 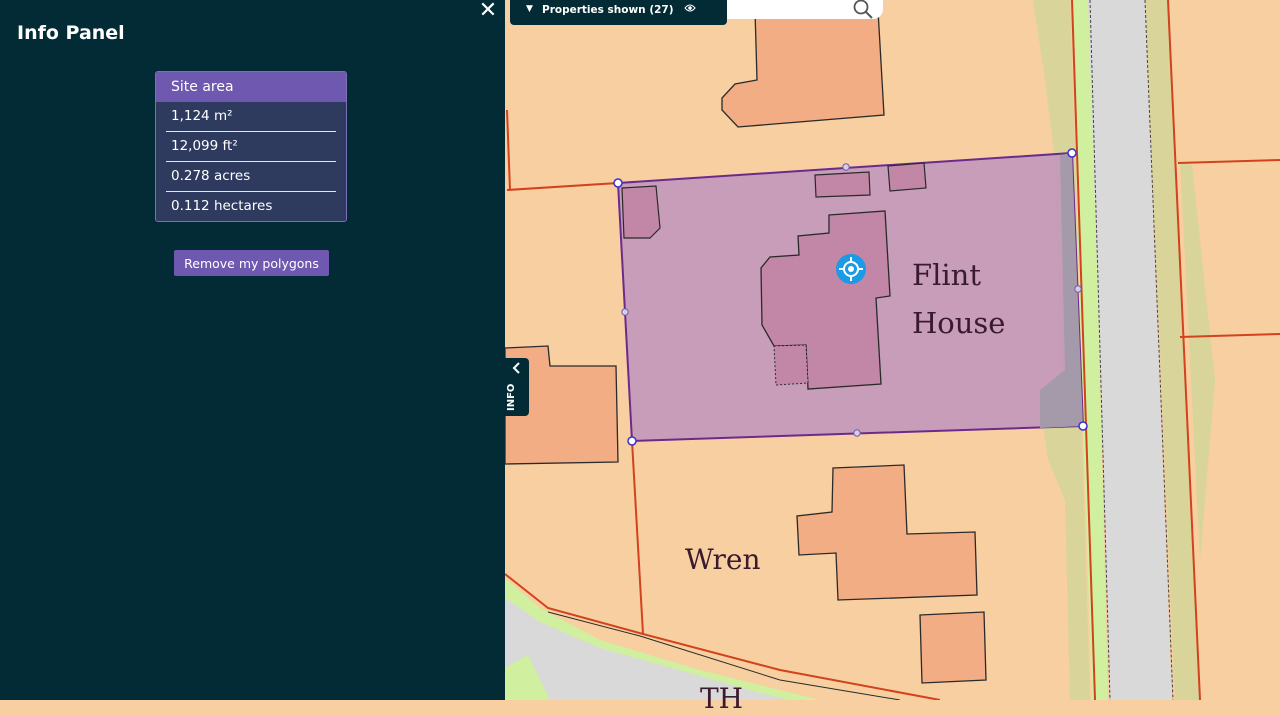 What do you see at coordinates (947, 275) in the screenshot?
I see `map-label-flint: Flint` at bounding box center [947, 275].